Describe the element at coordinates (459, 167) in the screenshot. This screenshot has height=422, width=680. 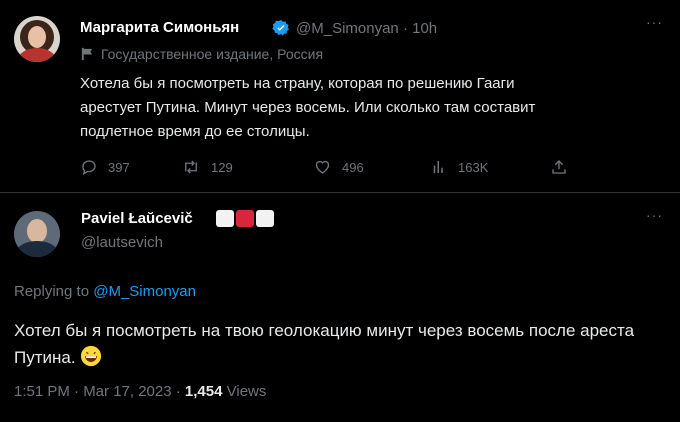
I see `views-button: 163K` at that location.